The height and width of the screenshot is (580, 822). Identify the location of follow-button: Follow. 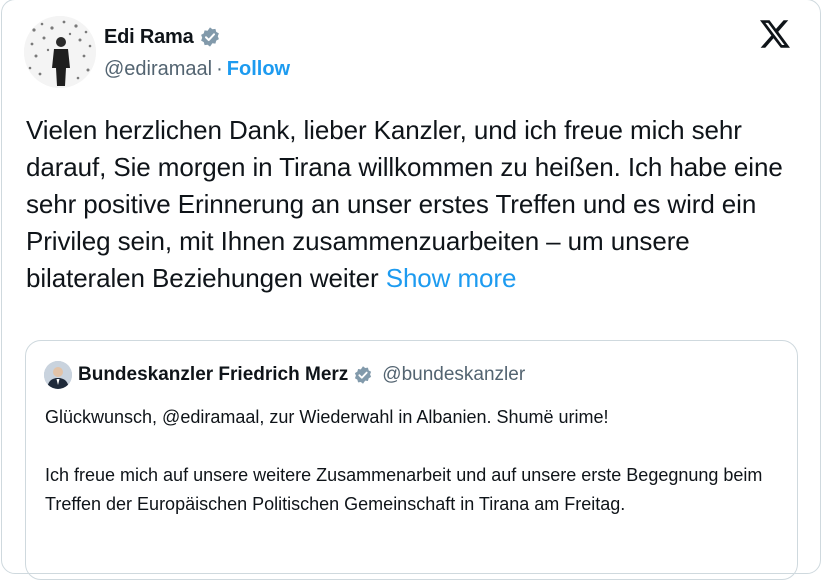
(258, 69).